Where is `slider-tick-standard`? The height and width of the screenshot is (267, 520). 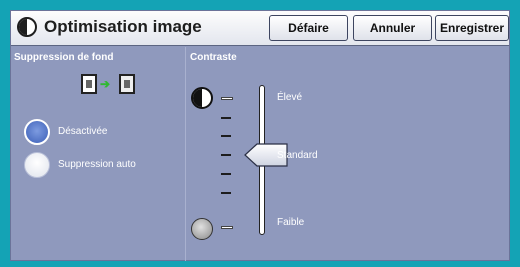
slider-tick-standard is located at coordinates (226, 155).